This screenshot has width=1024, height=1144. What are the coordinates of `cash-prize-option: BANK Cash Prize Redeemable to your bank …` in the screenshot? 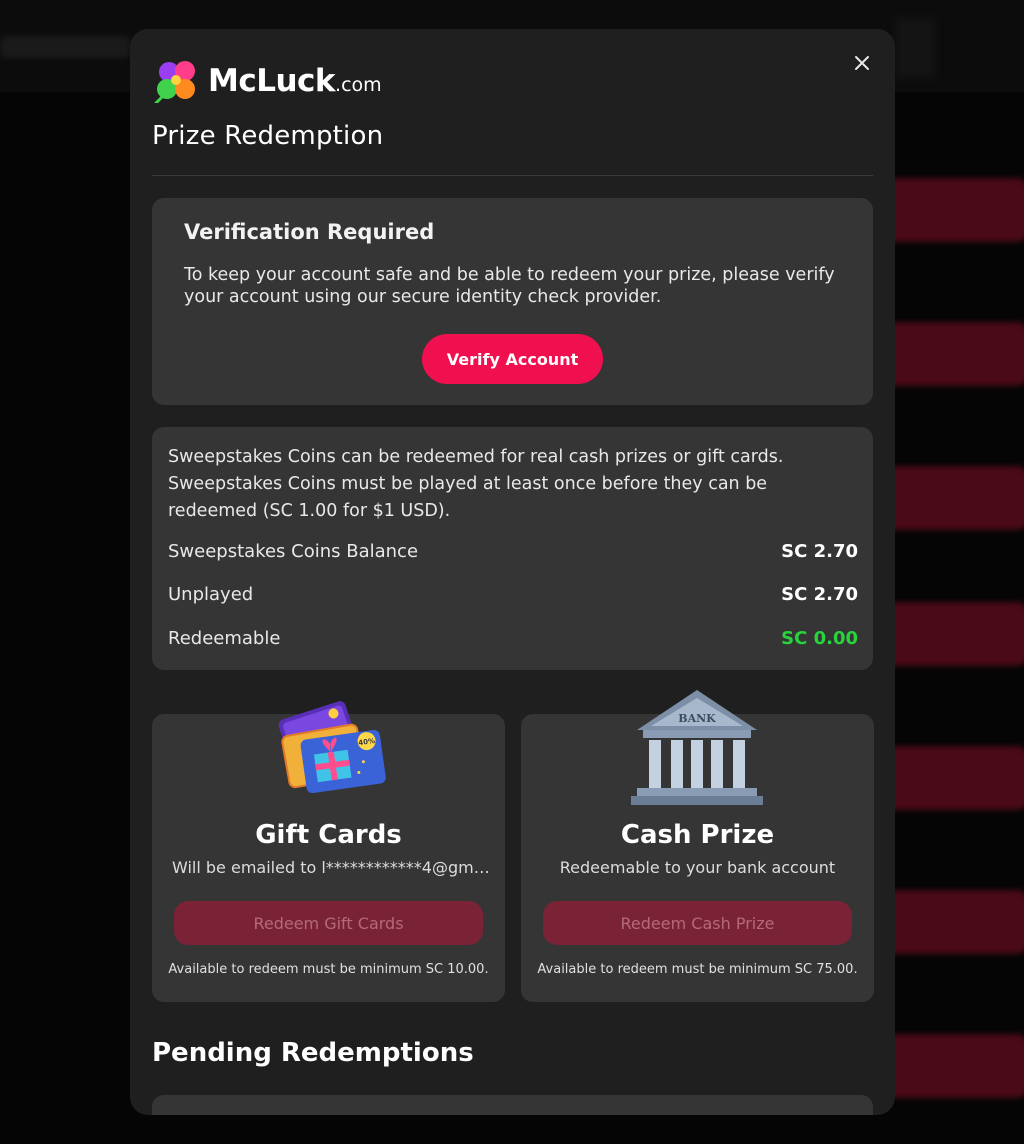 It's located at (697, 846).